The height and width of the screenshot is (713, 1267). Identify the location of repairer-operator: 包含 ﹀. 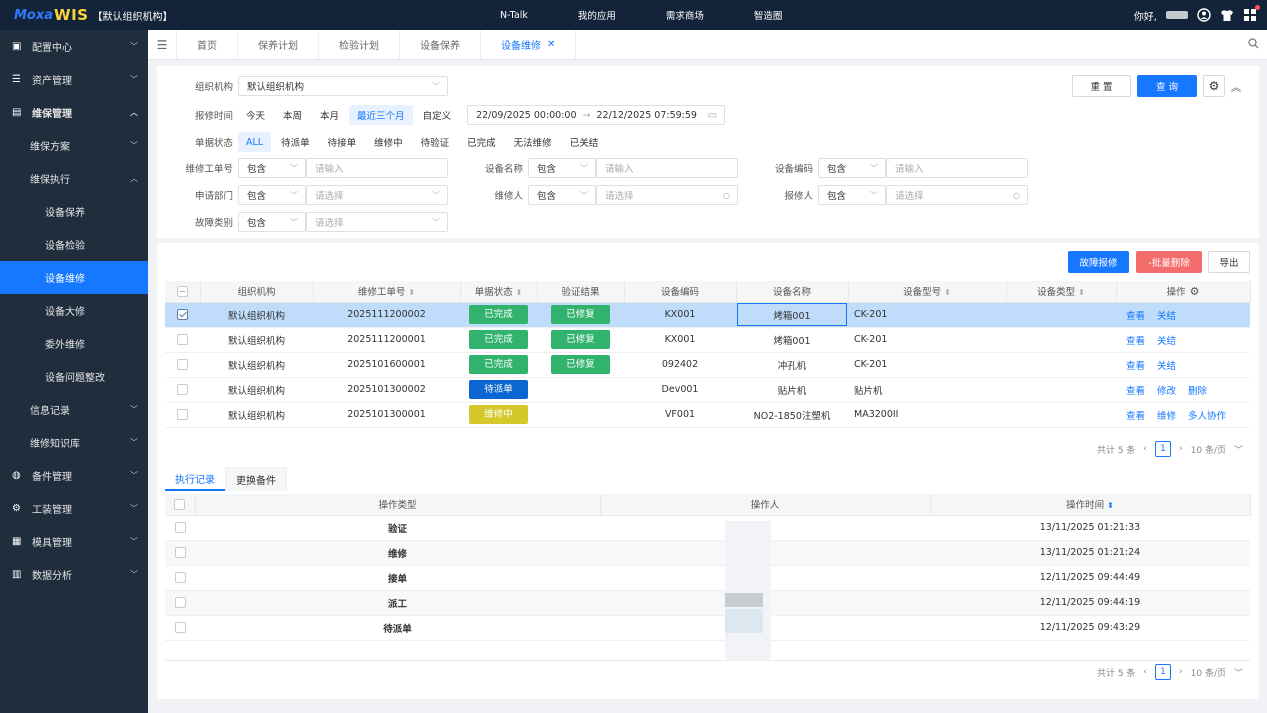
(562, 195).